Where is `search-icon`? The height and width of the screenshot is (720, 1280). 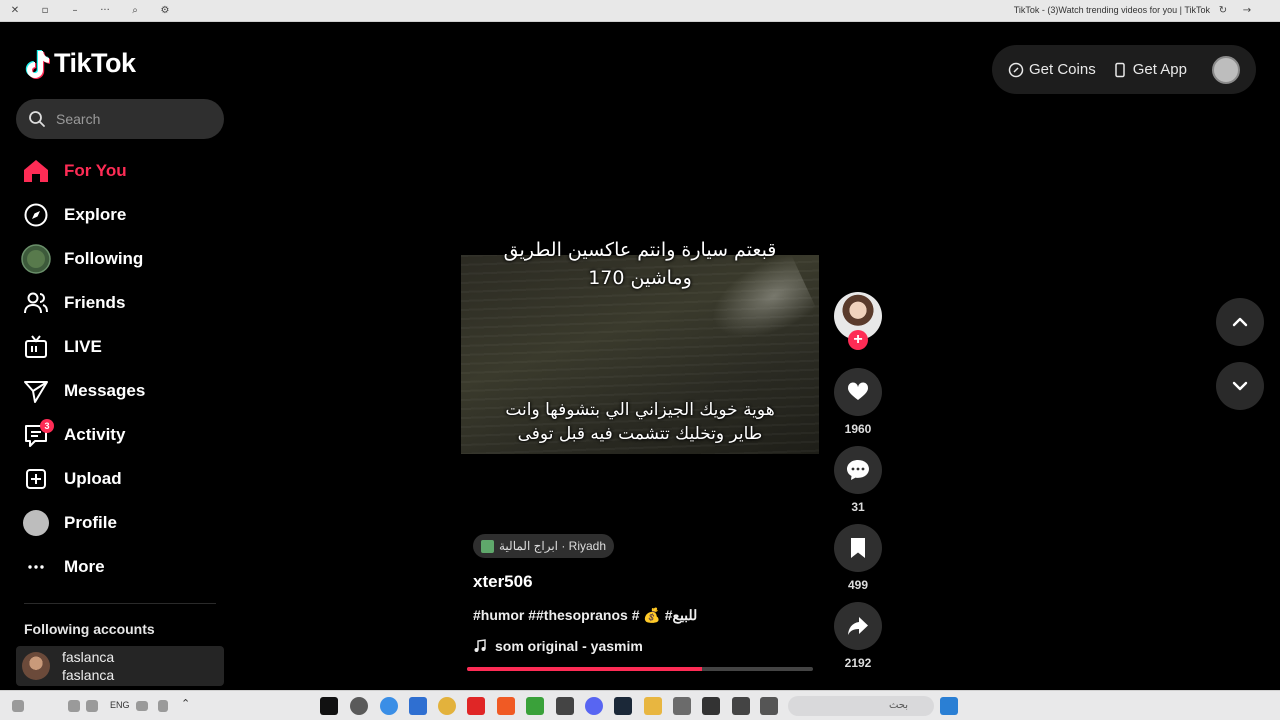 search-icon is located at coordinates (37, 119).